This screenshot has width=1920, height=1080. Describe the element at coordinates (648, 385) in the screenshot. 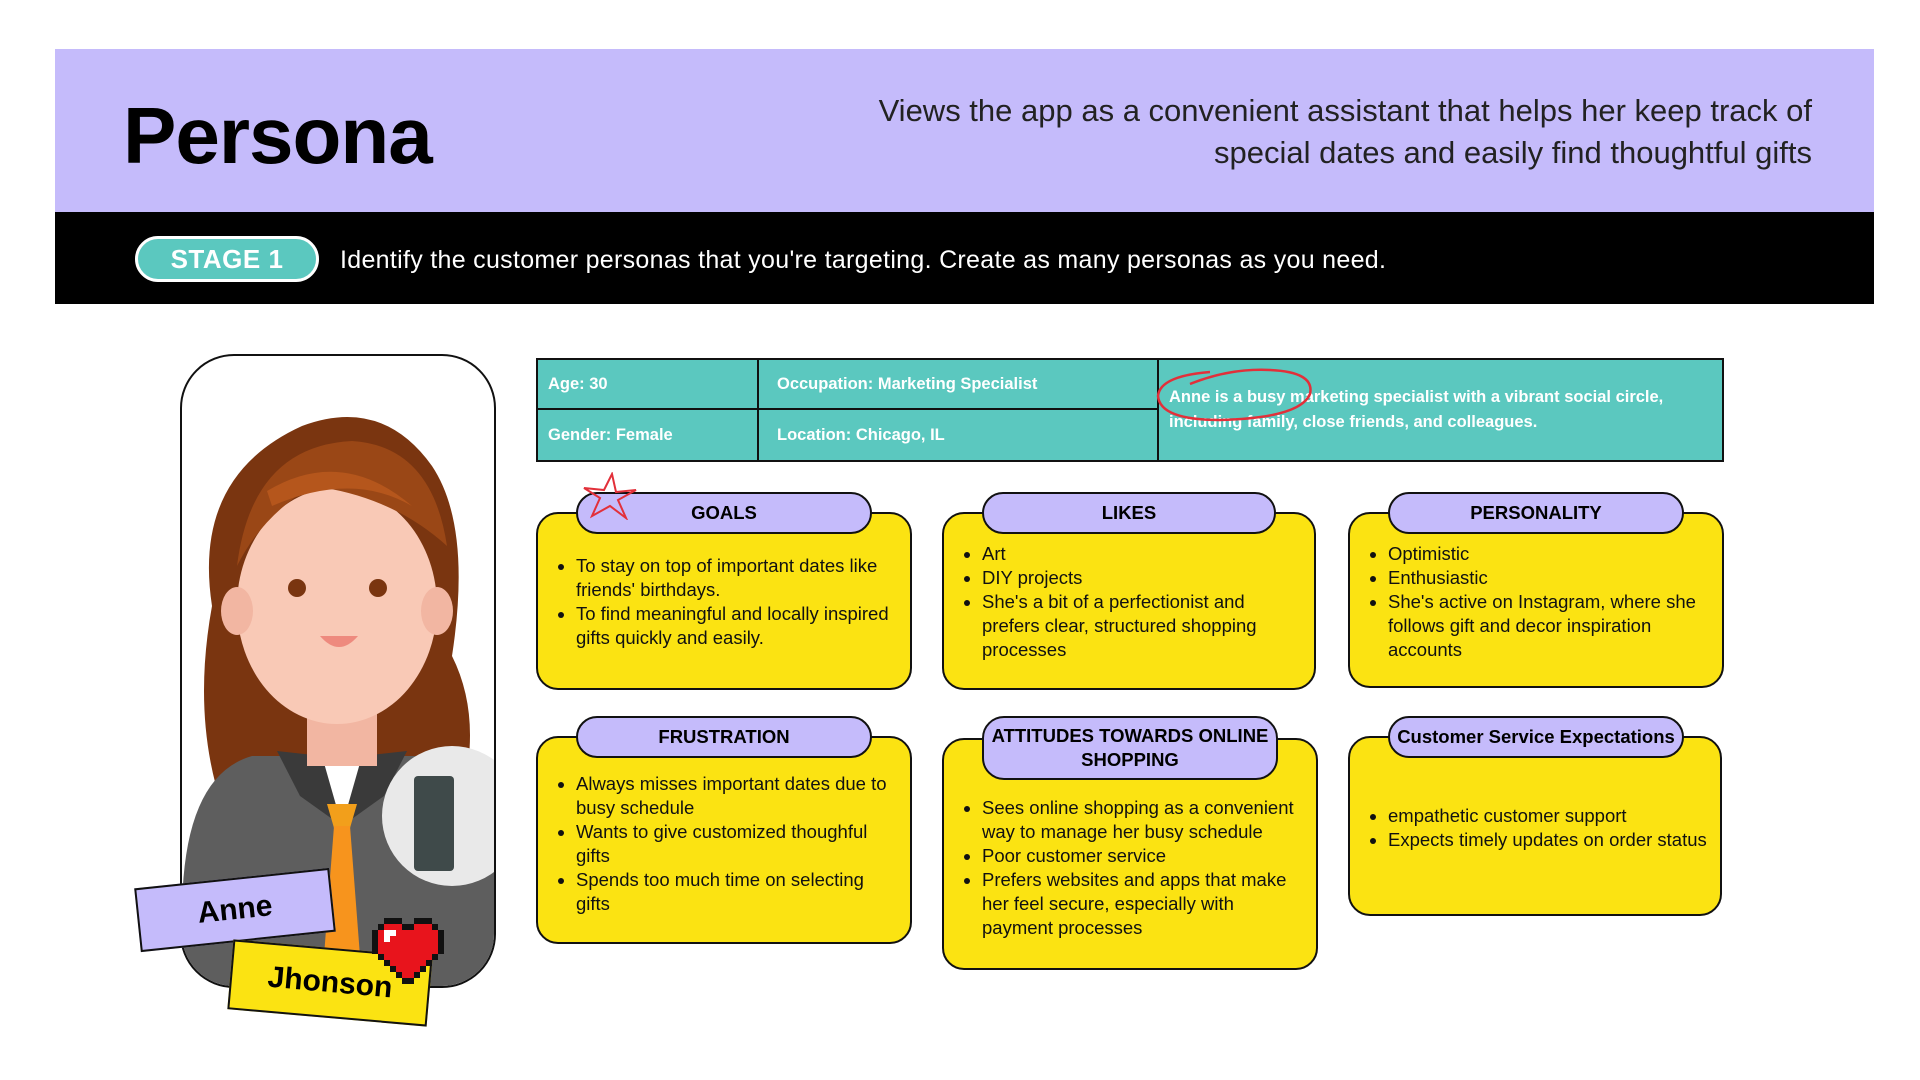

I see `age-cell: Age: 30` at that location.